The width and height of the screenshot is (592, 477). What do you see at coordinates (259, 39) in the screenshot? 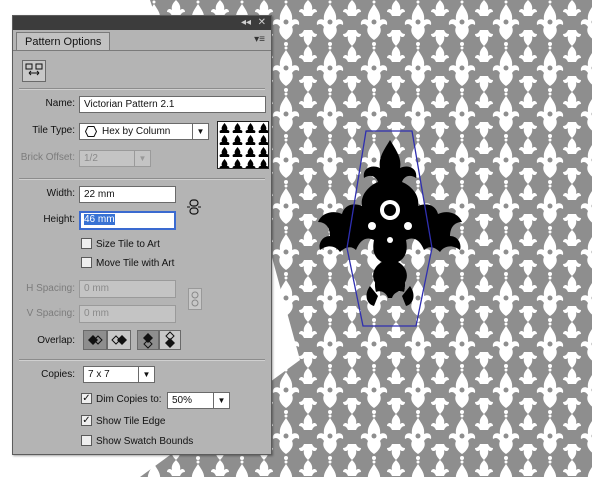
I see `panel-menu-icon: ▾≡` at bounding box center [259, 39].